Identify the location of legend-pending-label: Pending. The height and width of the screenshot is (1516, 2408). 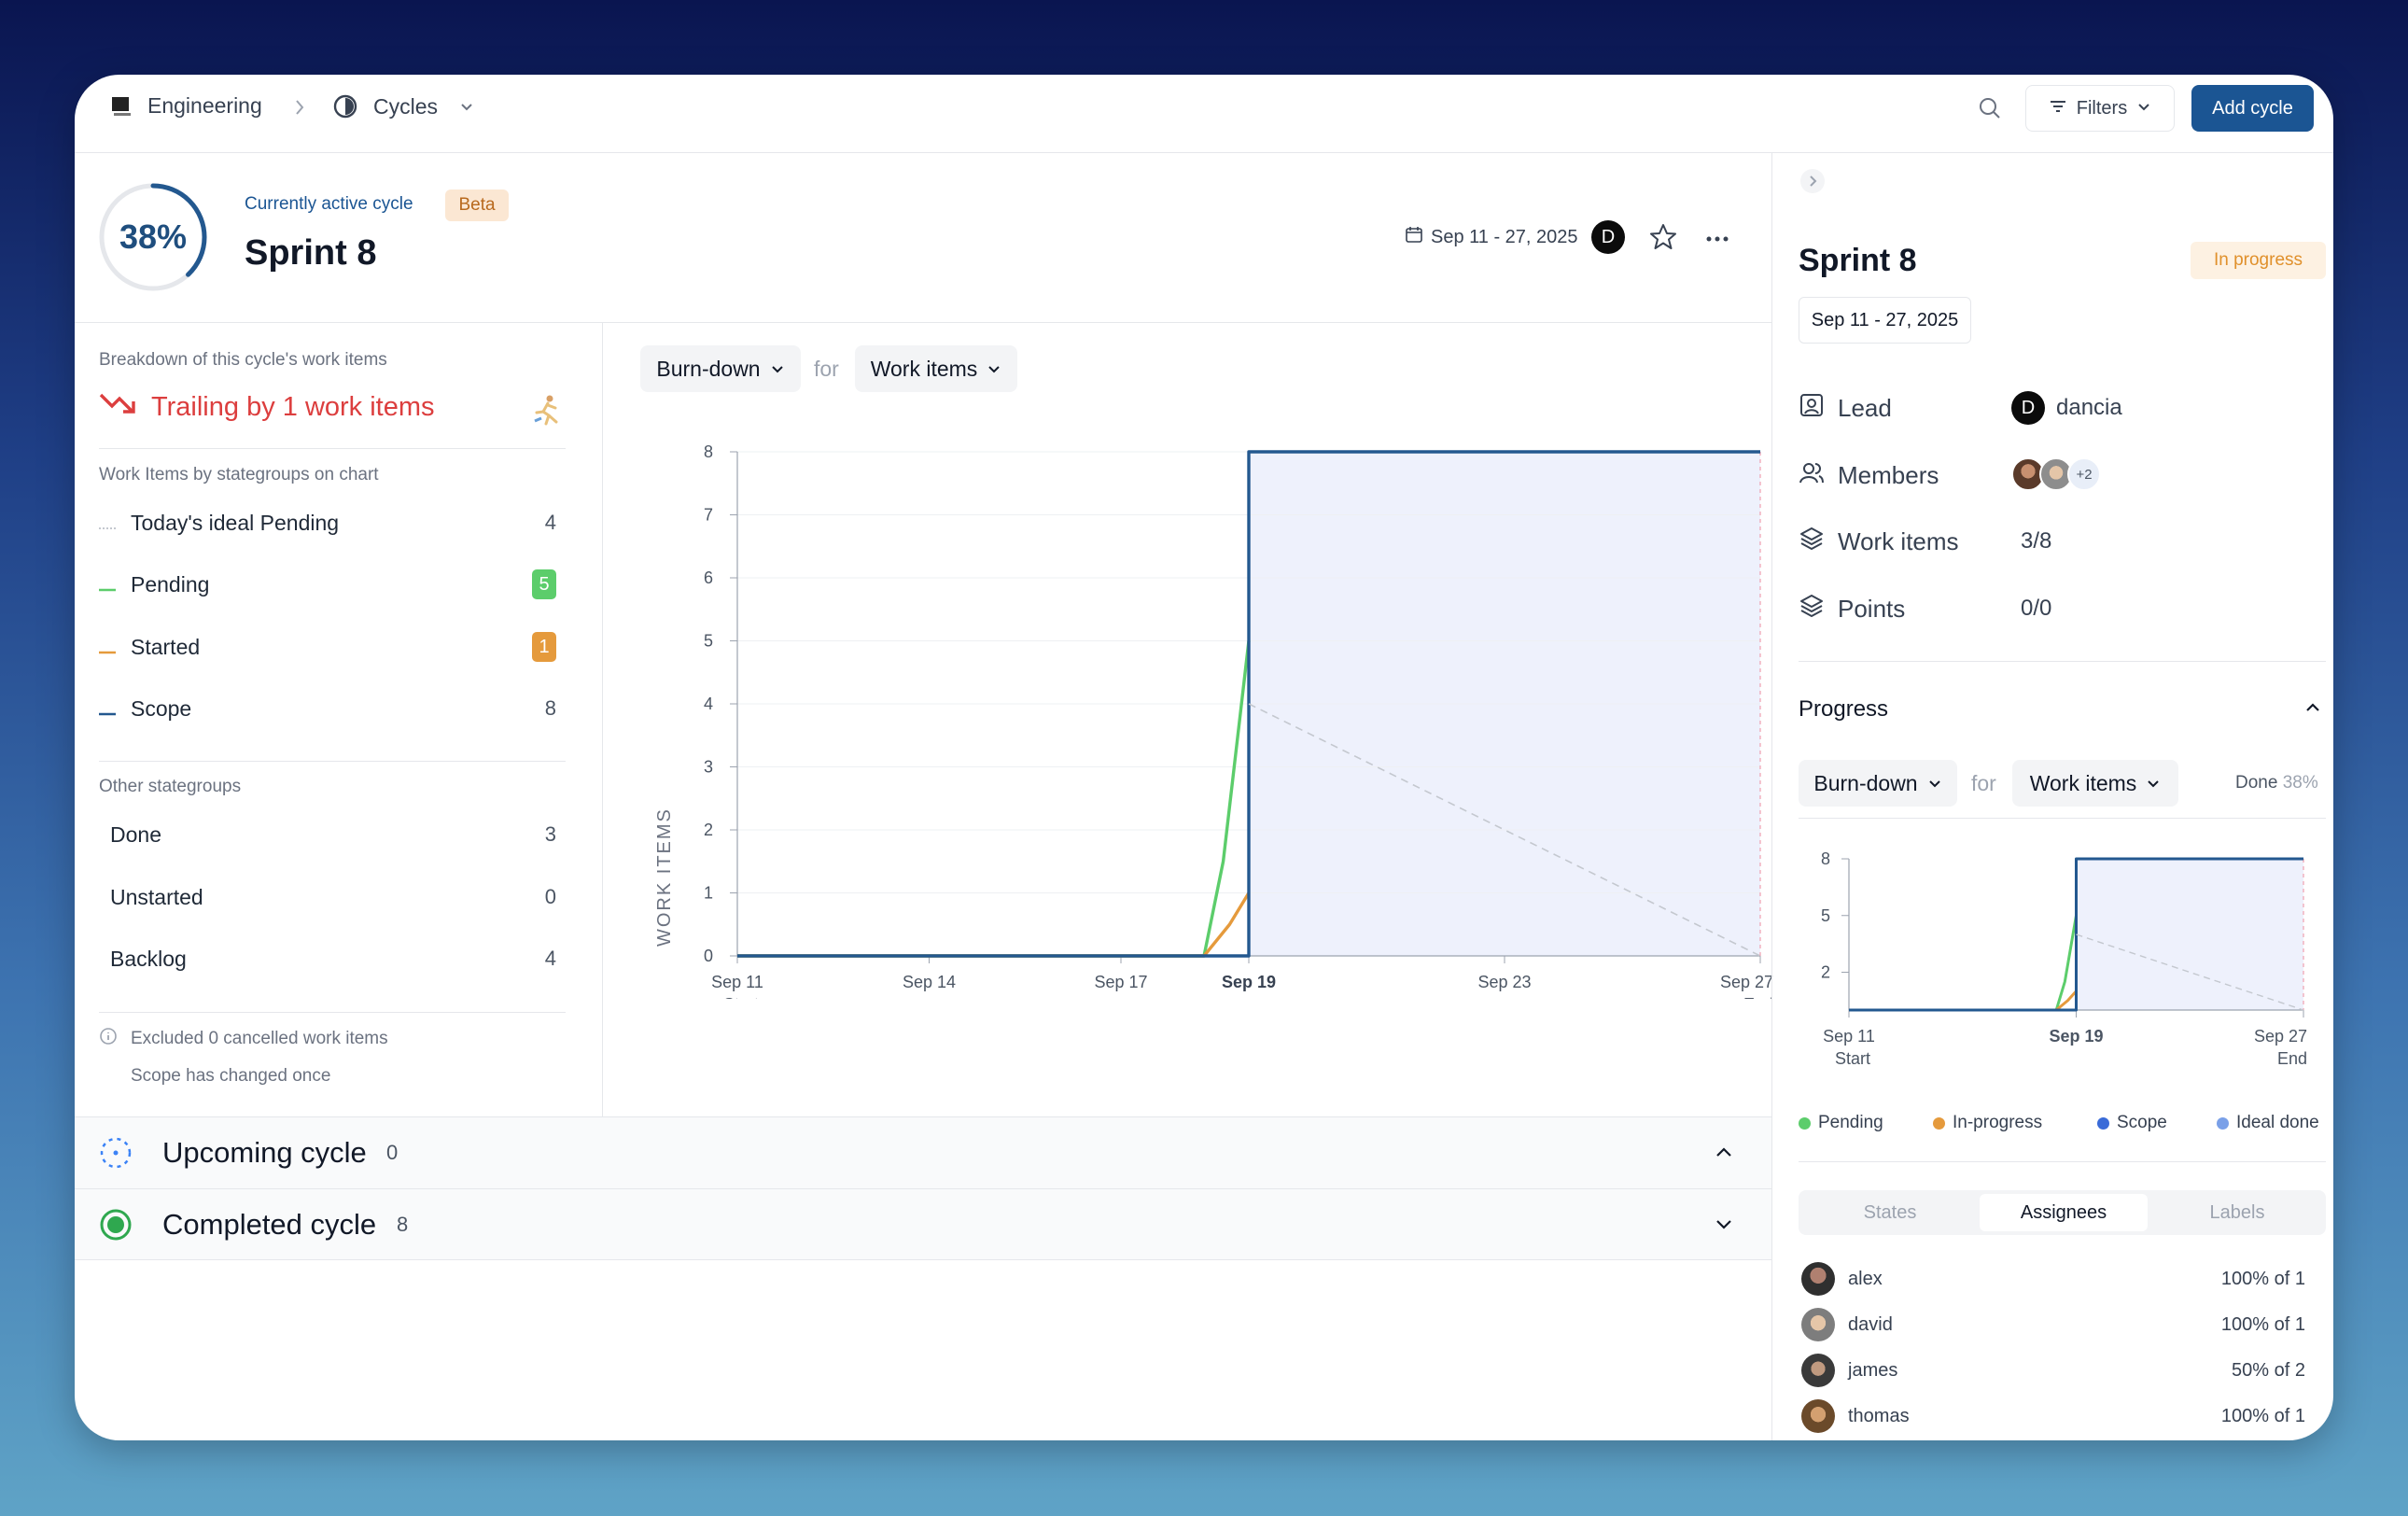
(1850, 1122).